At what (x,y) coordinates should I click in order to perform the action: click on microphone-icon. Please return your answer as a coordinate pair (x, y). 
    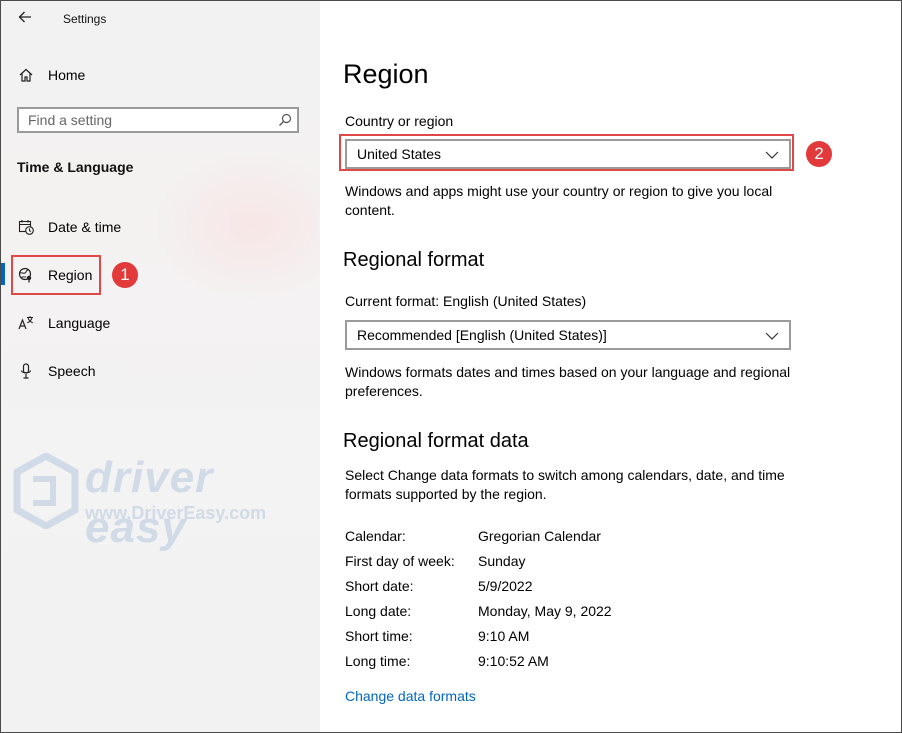
    Looking at the image, I should click on (26, 371).